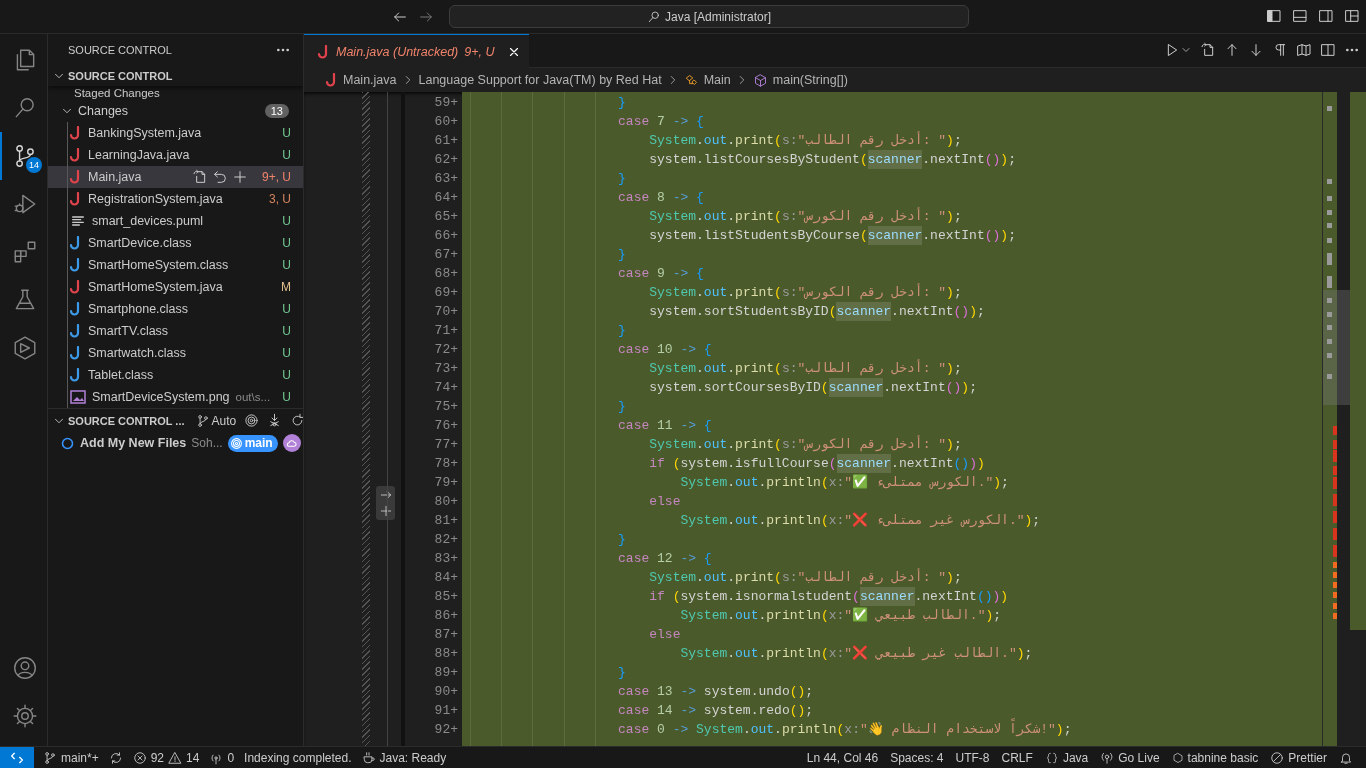 The image size is (1366, 768). What do you see at coordinates (175, 199) in the screenshot?
I see `file-item: RegistrationSystem.java 3, U` at bounding box center [175, 199].